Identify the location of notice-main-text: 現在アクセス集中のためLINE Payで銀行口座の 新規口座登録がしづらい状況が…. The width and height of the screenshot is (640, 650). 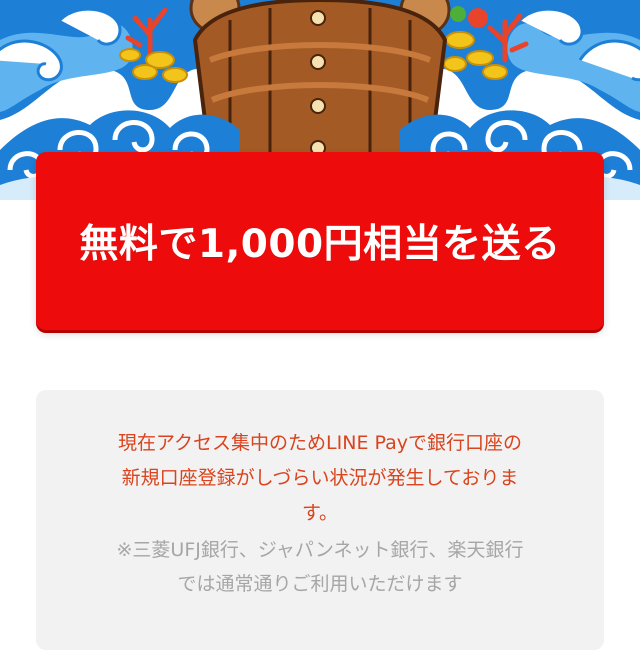
(320, 478).